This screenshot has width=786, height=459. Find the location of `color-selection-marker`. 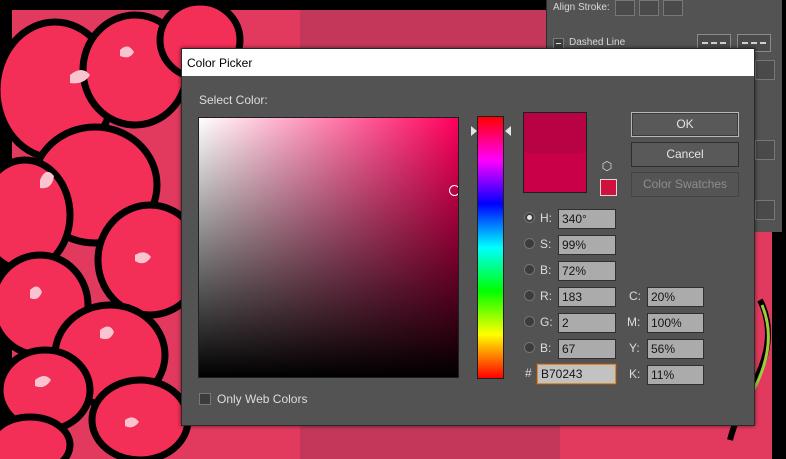

color-selection-marker is located at coordinates (453, 190).